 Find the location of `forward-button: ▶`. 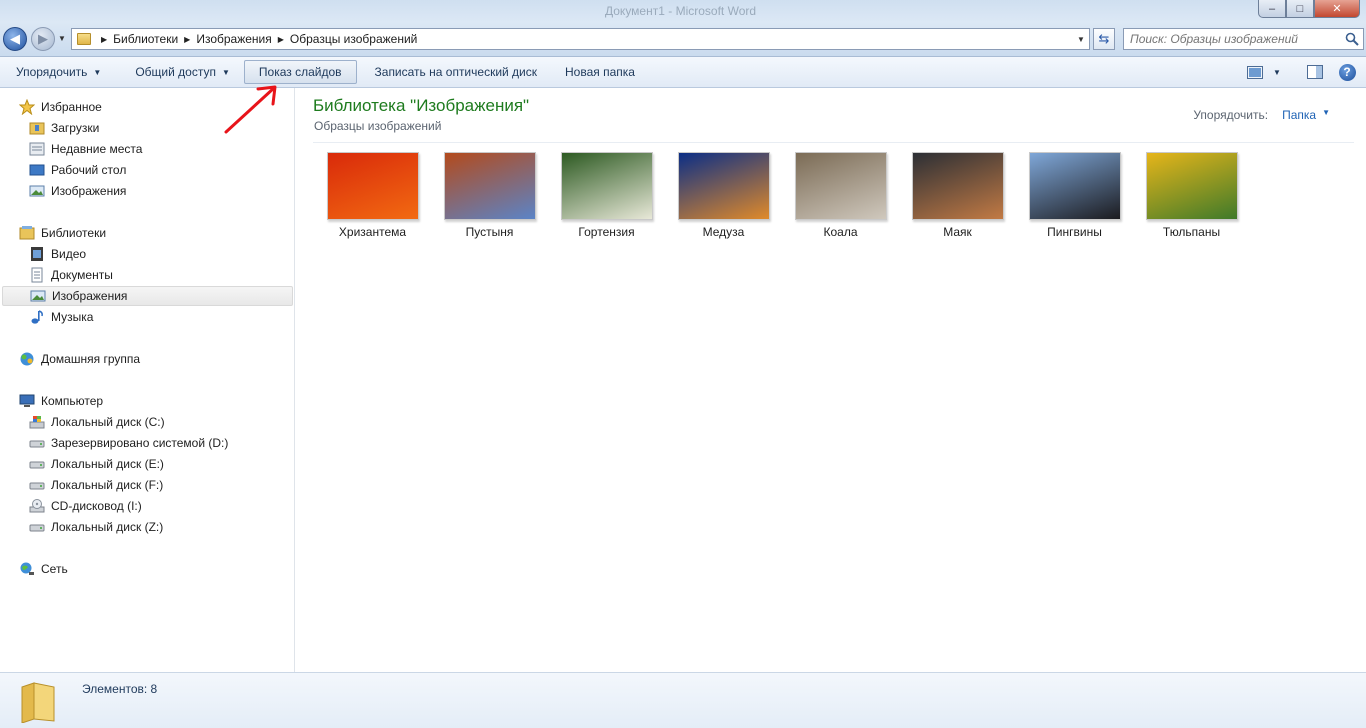

forward-button: ▶ is located at coordinates (43, 39).